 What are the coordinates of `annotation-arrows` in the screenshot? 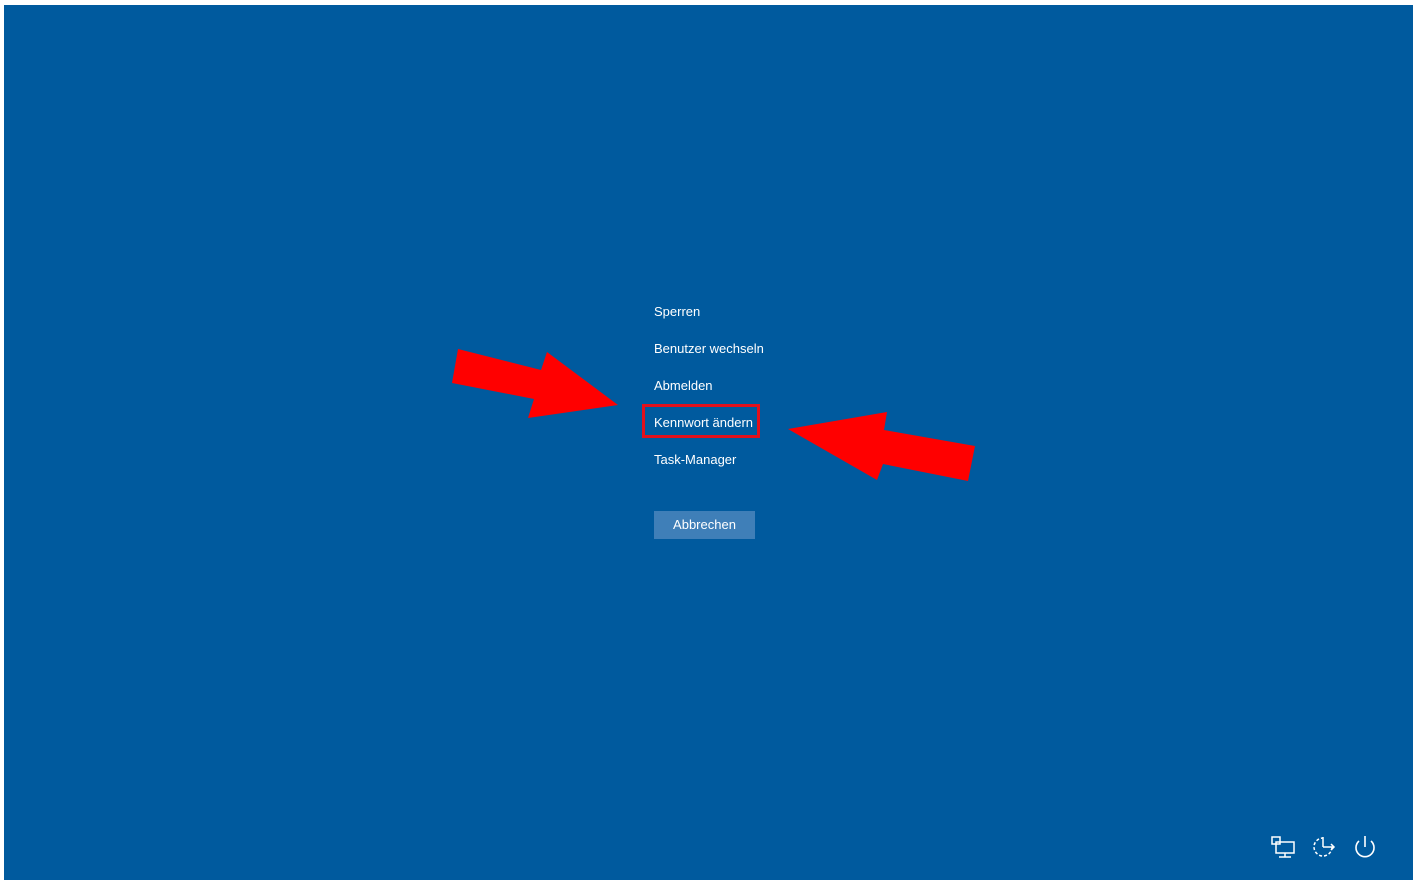 It's located at (713, 415).